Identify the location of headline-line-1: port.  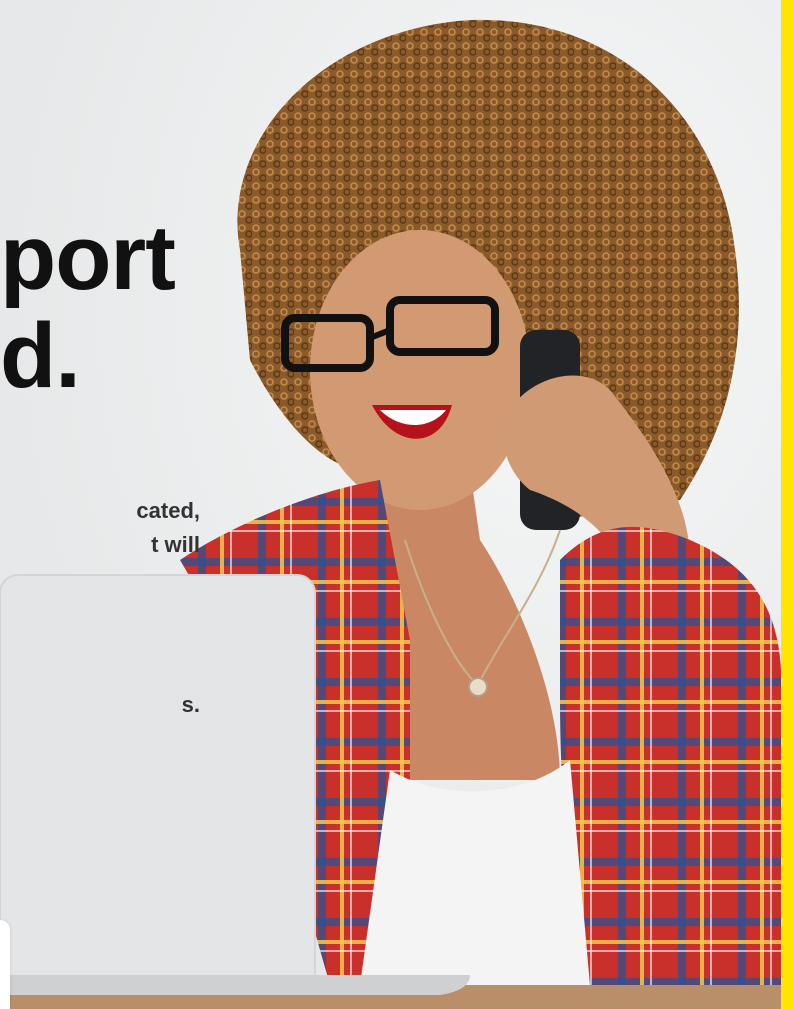
(88, 258).